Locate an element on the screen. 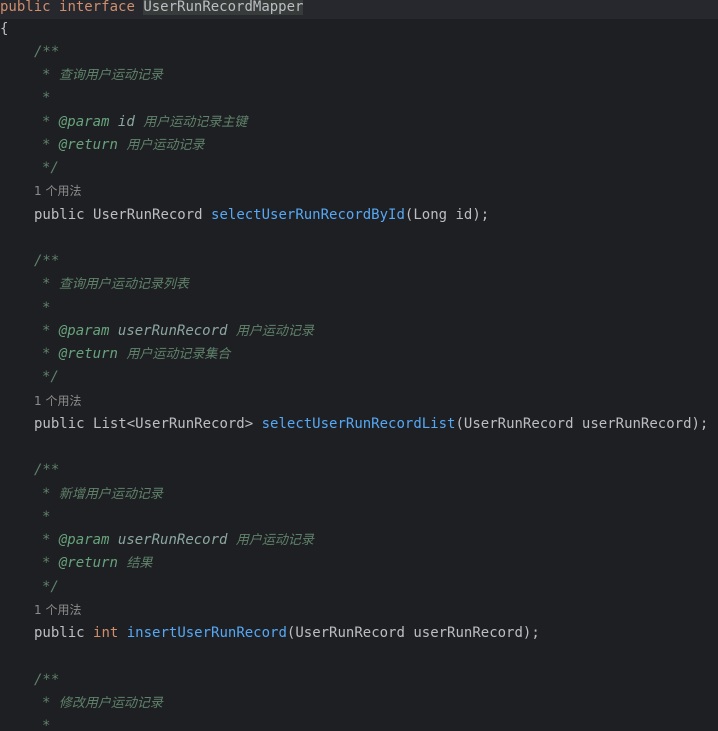 The height and width of the screenshot is (731, 718). doc-summary: 新增用户运动记录 is located at coordinates (110, 494).